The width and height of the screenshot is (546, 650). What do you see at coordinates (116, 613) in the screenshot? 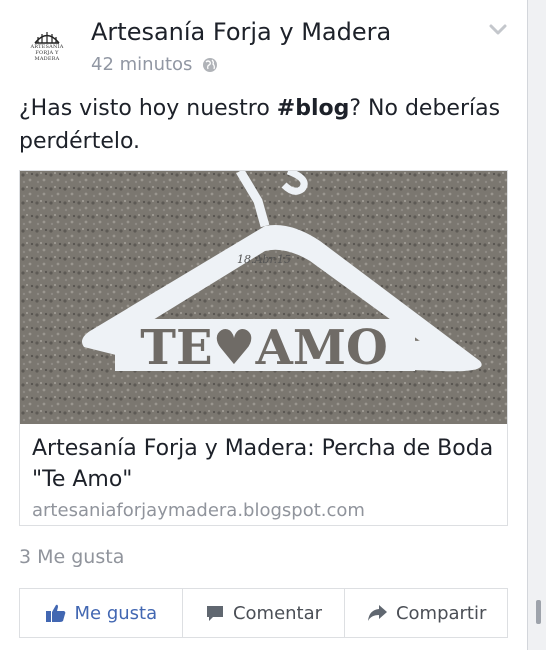
I see `like-label: Me gusta` at bounding box center [116, 613].